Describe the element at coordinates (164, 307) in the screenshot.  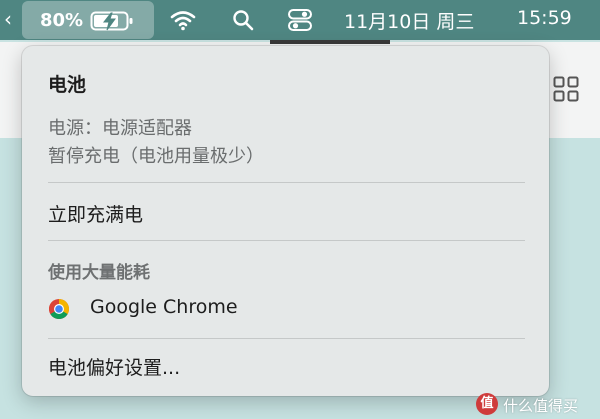
I see `energy-app-name: Google Chrome` at that location.